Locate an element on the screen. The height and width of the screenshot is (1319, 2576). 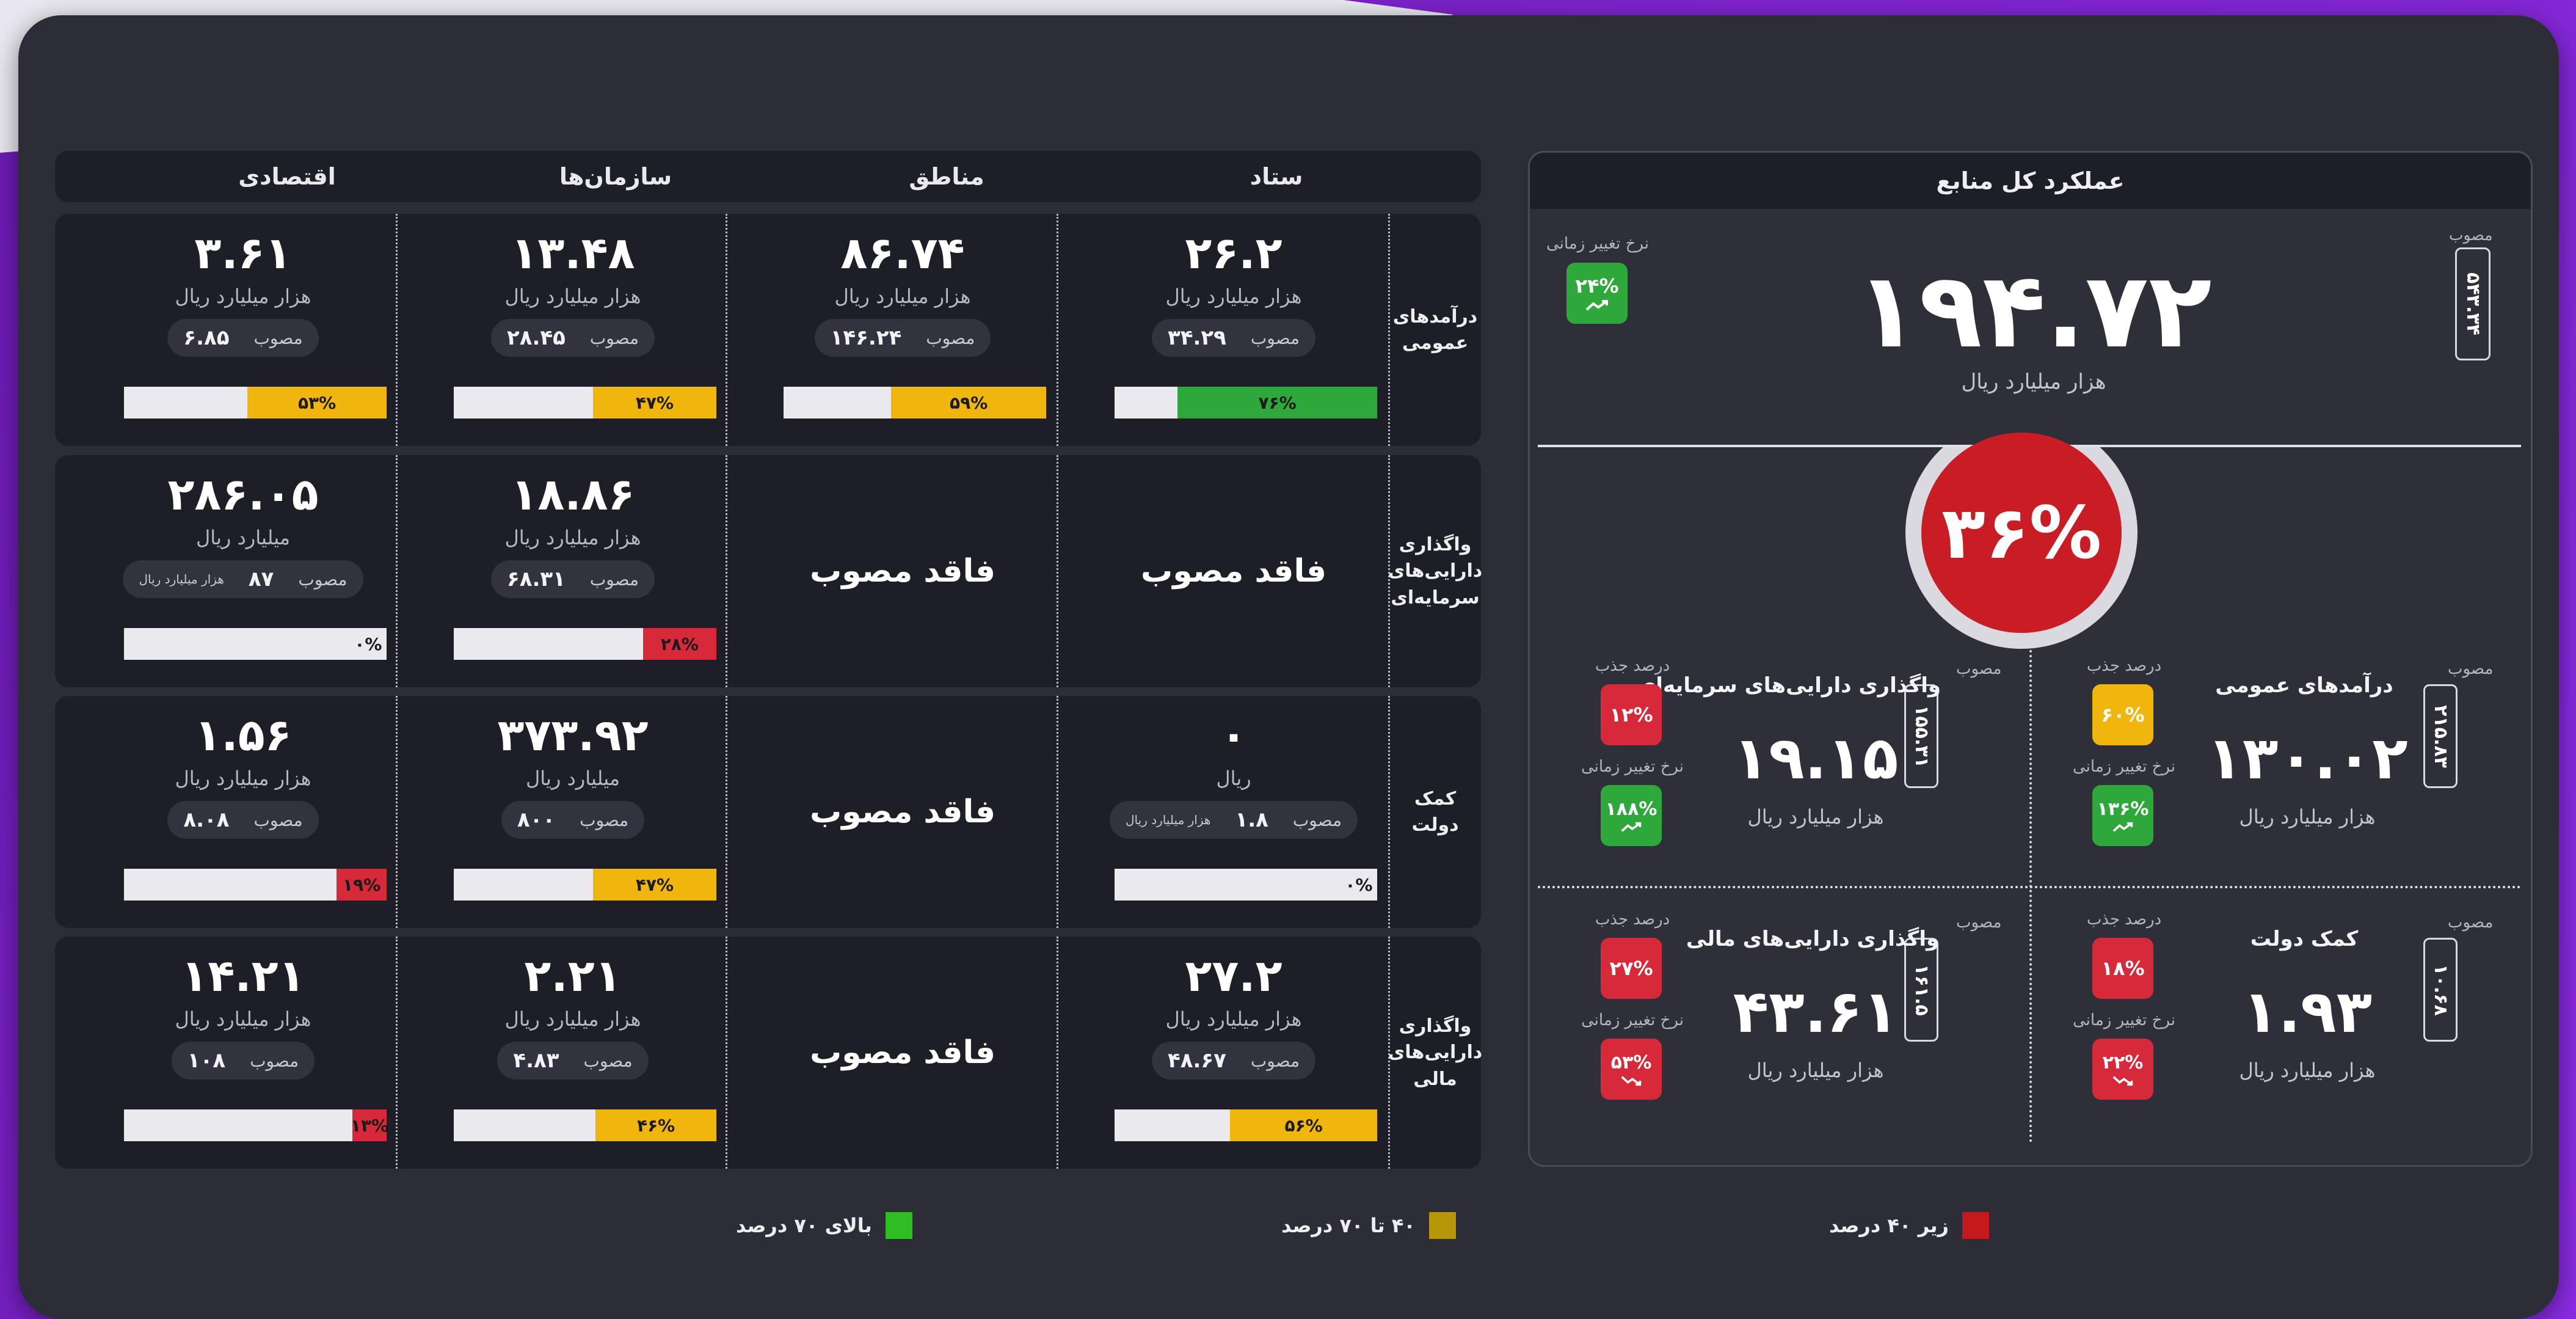
progress-fill: ۴۶% is located at coordinates (655, 1125).